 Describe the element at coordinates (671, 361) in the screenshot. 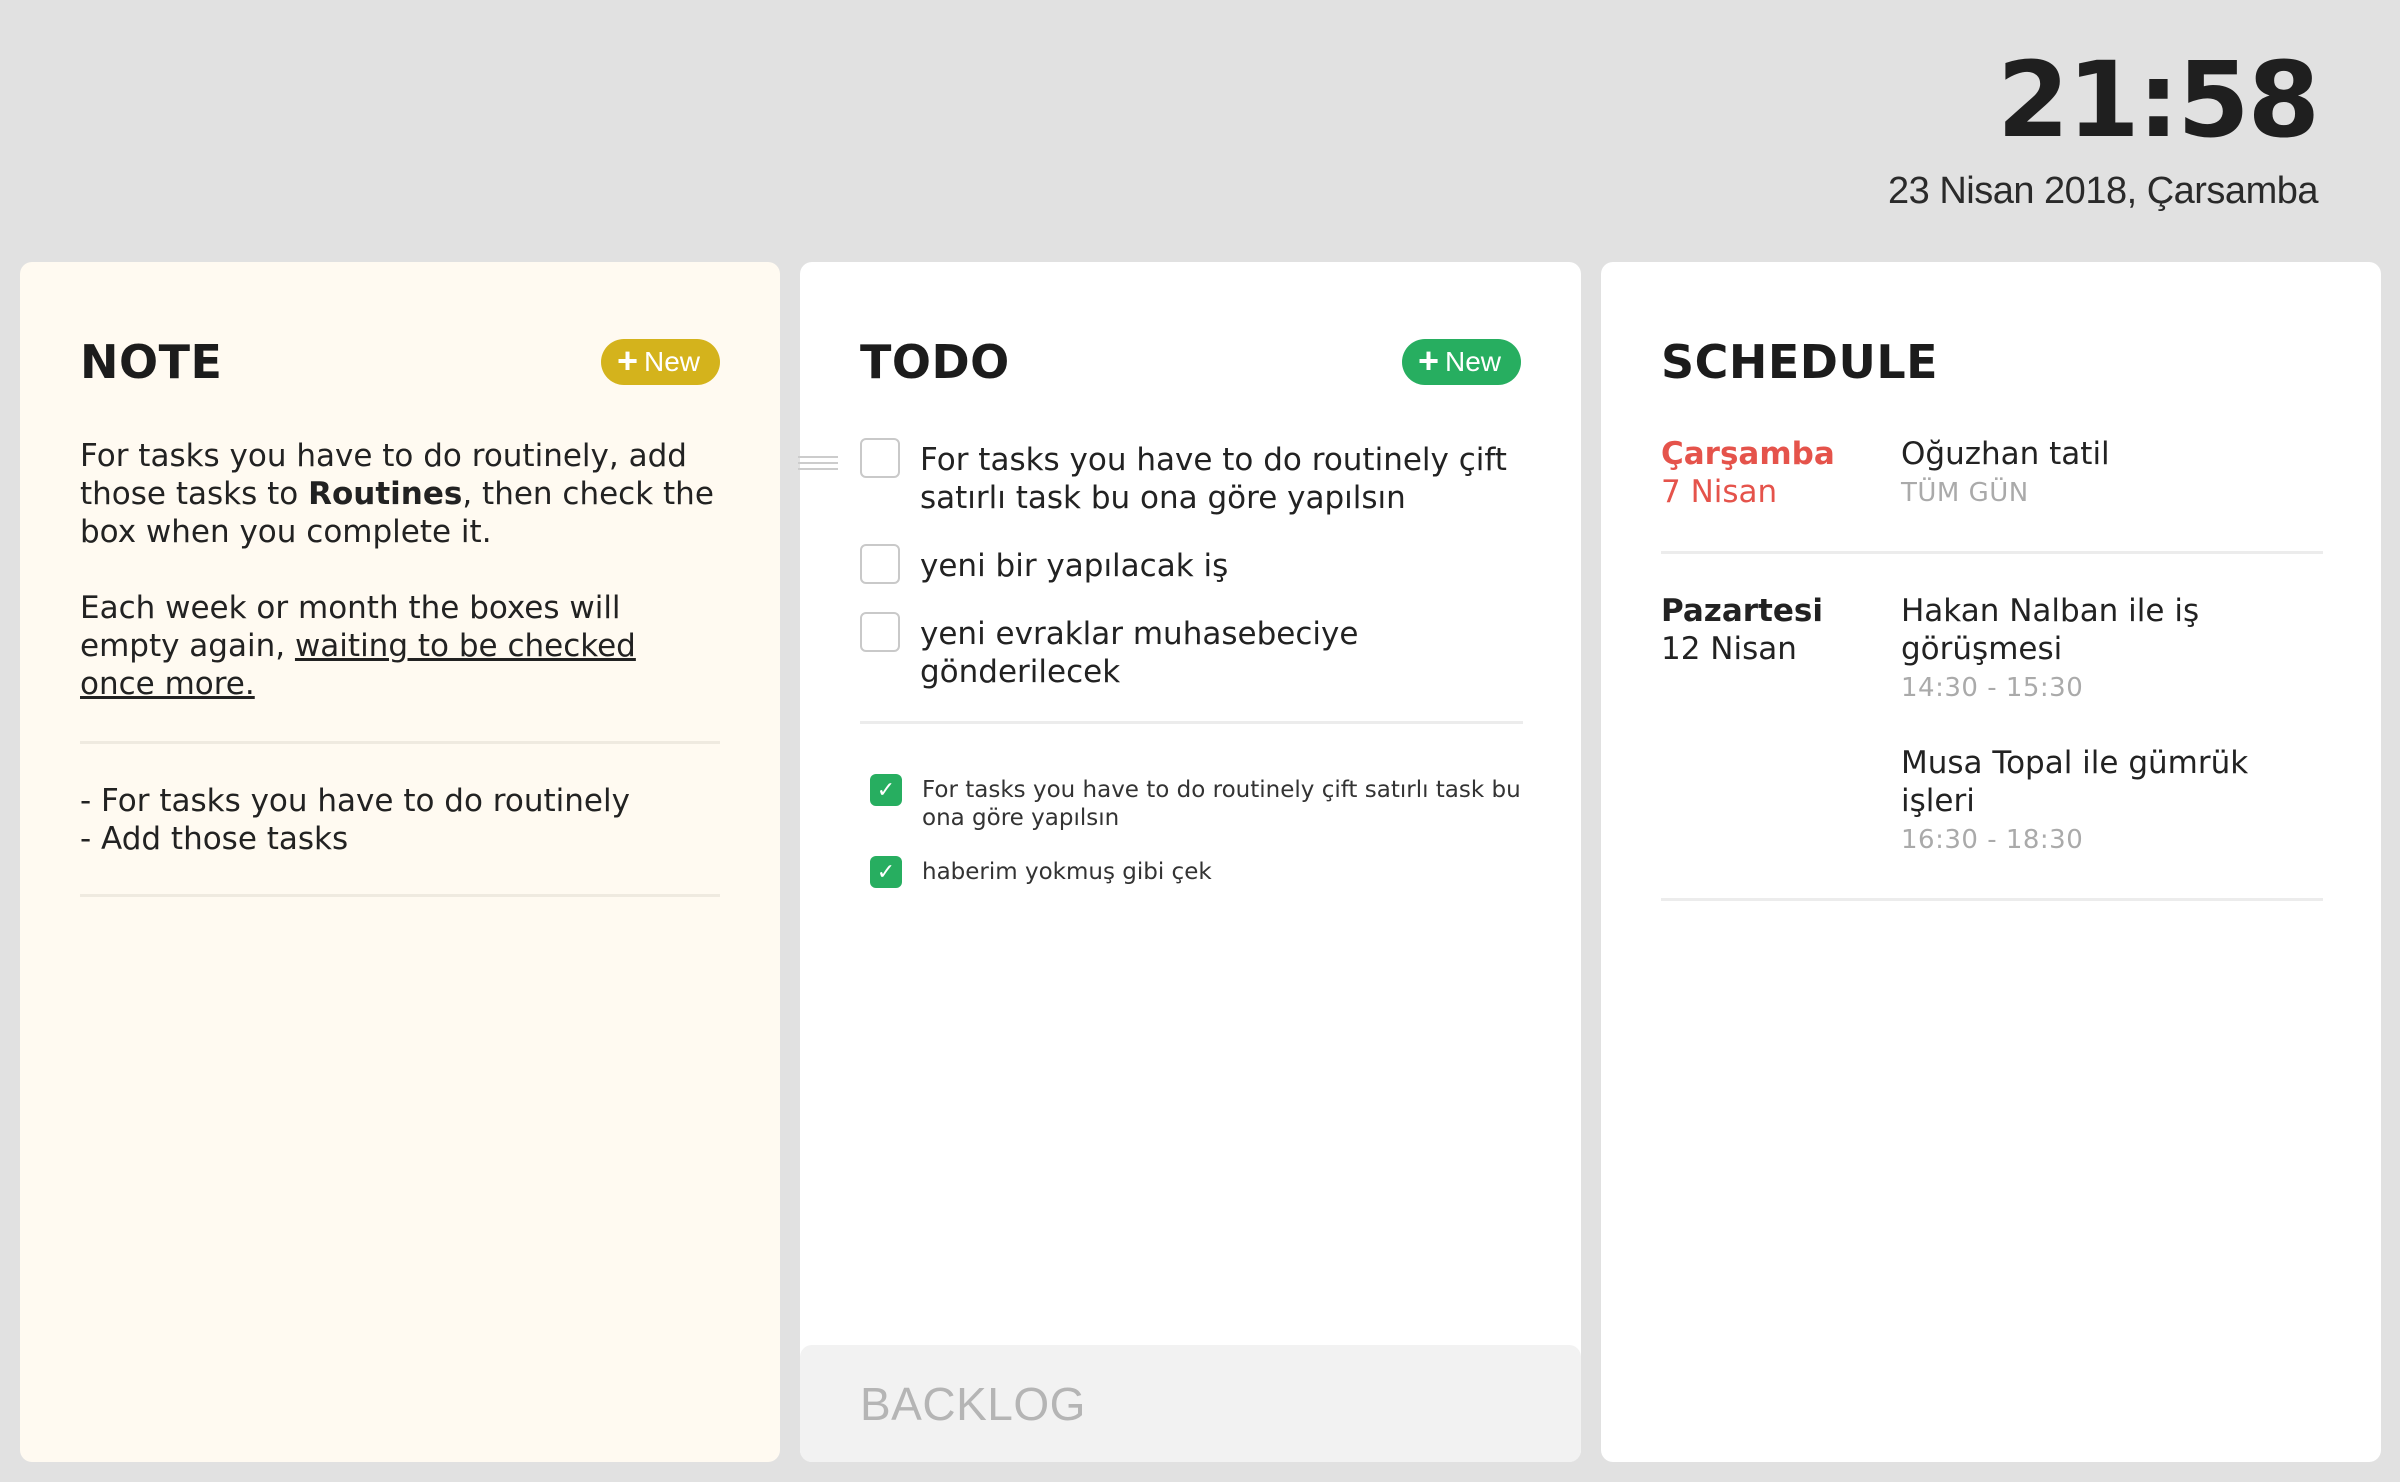

I see `new-note-label: New` at that location.